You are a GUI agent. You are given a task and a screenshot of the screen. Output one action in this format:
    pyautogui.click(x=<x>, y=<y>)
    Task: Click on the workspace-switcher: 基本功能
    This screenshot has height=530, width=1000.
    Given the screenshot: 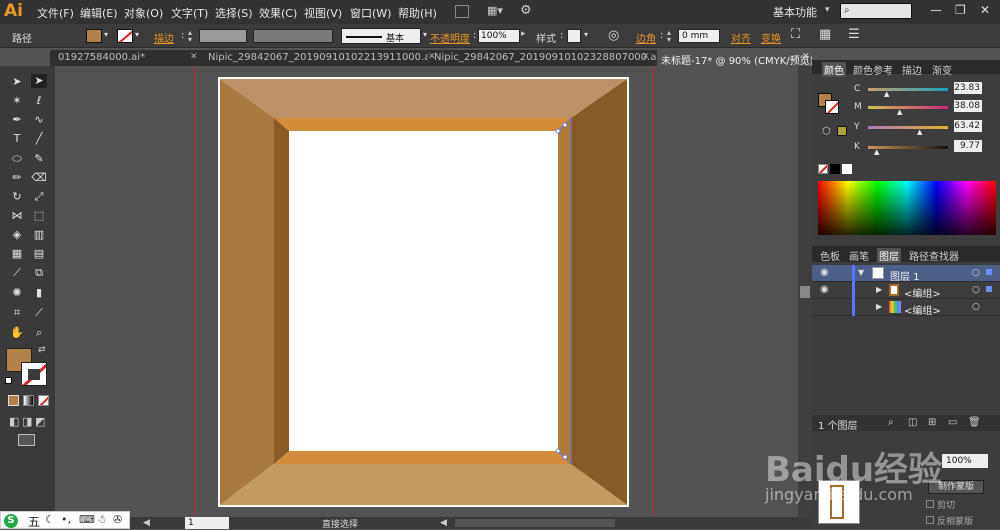 What is the action you would take?
    pyautogui.click(x=795, y=12)
    